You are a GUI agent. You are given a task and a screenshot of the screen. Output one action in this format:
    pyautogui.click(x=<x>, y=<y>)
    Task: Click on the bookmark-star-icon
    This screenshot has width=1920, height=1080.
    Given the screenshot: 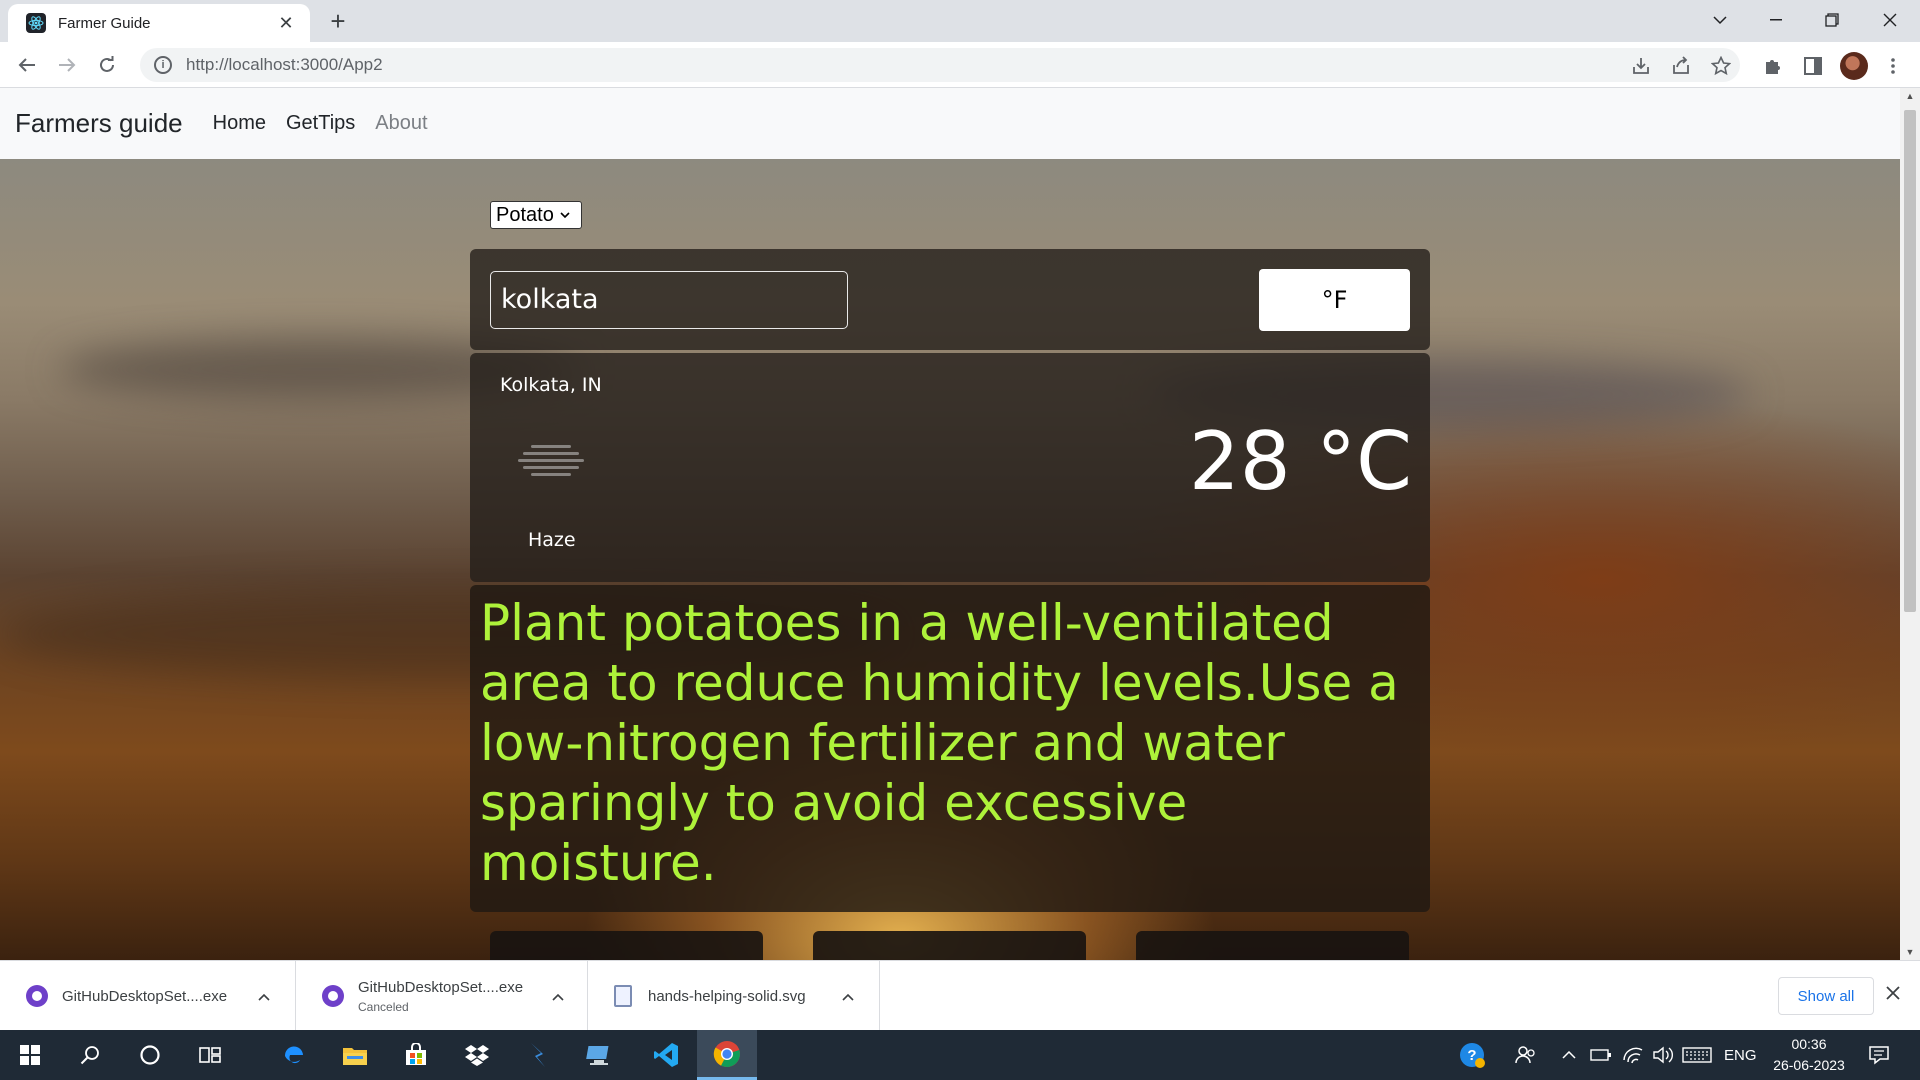 What is the action you would take?
    pyautogui.click(x=1721, y=66)
    